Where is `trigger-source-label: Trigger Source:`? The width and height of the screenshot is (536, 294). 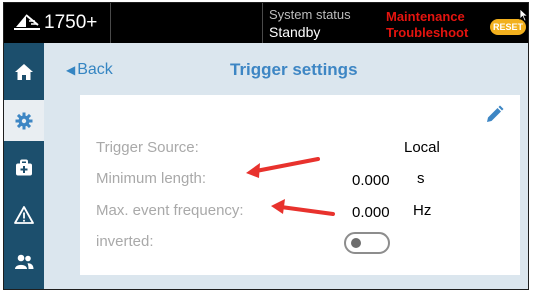 trigger-source-label: Trigger Source: is located at coordinates (147, 147).